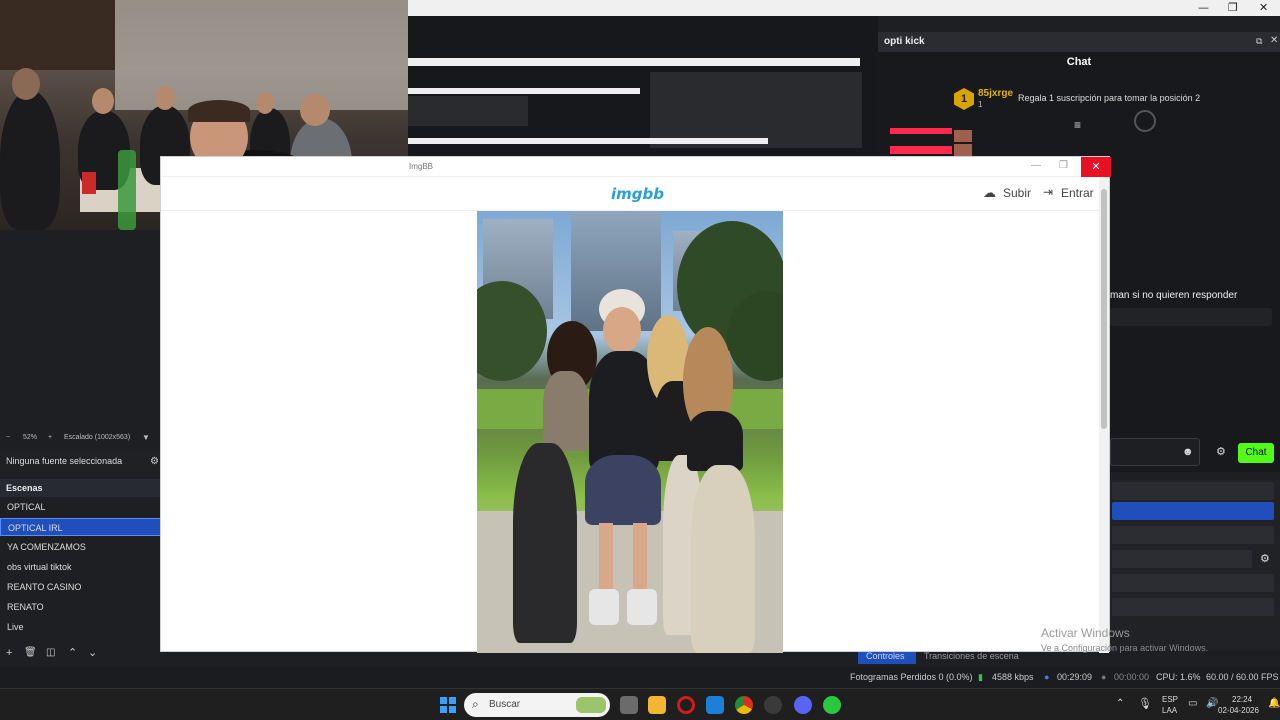 This screenshot has height=720, width=1280. Describe the element at coordinates (30, 437) in the screenshot. I see `zoom-level: 52%` at that location.